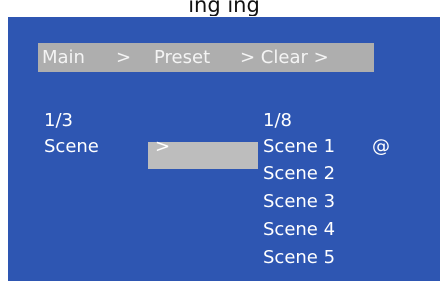 The width and height of the screenshot is (448, 284). I want to click on scene-list-item: Scene 5, so click(299, 258).